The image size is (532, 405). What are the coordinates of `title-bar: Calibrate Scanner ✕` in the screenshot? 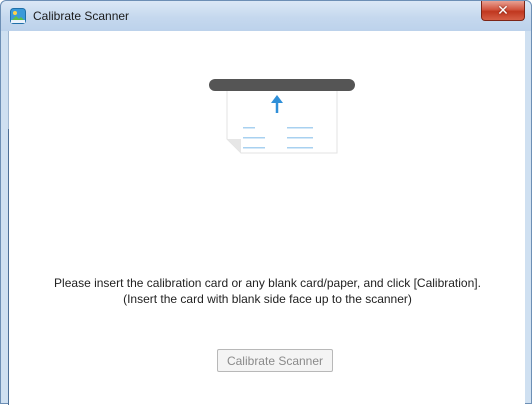 It's located at (266, 16).